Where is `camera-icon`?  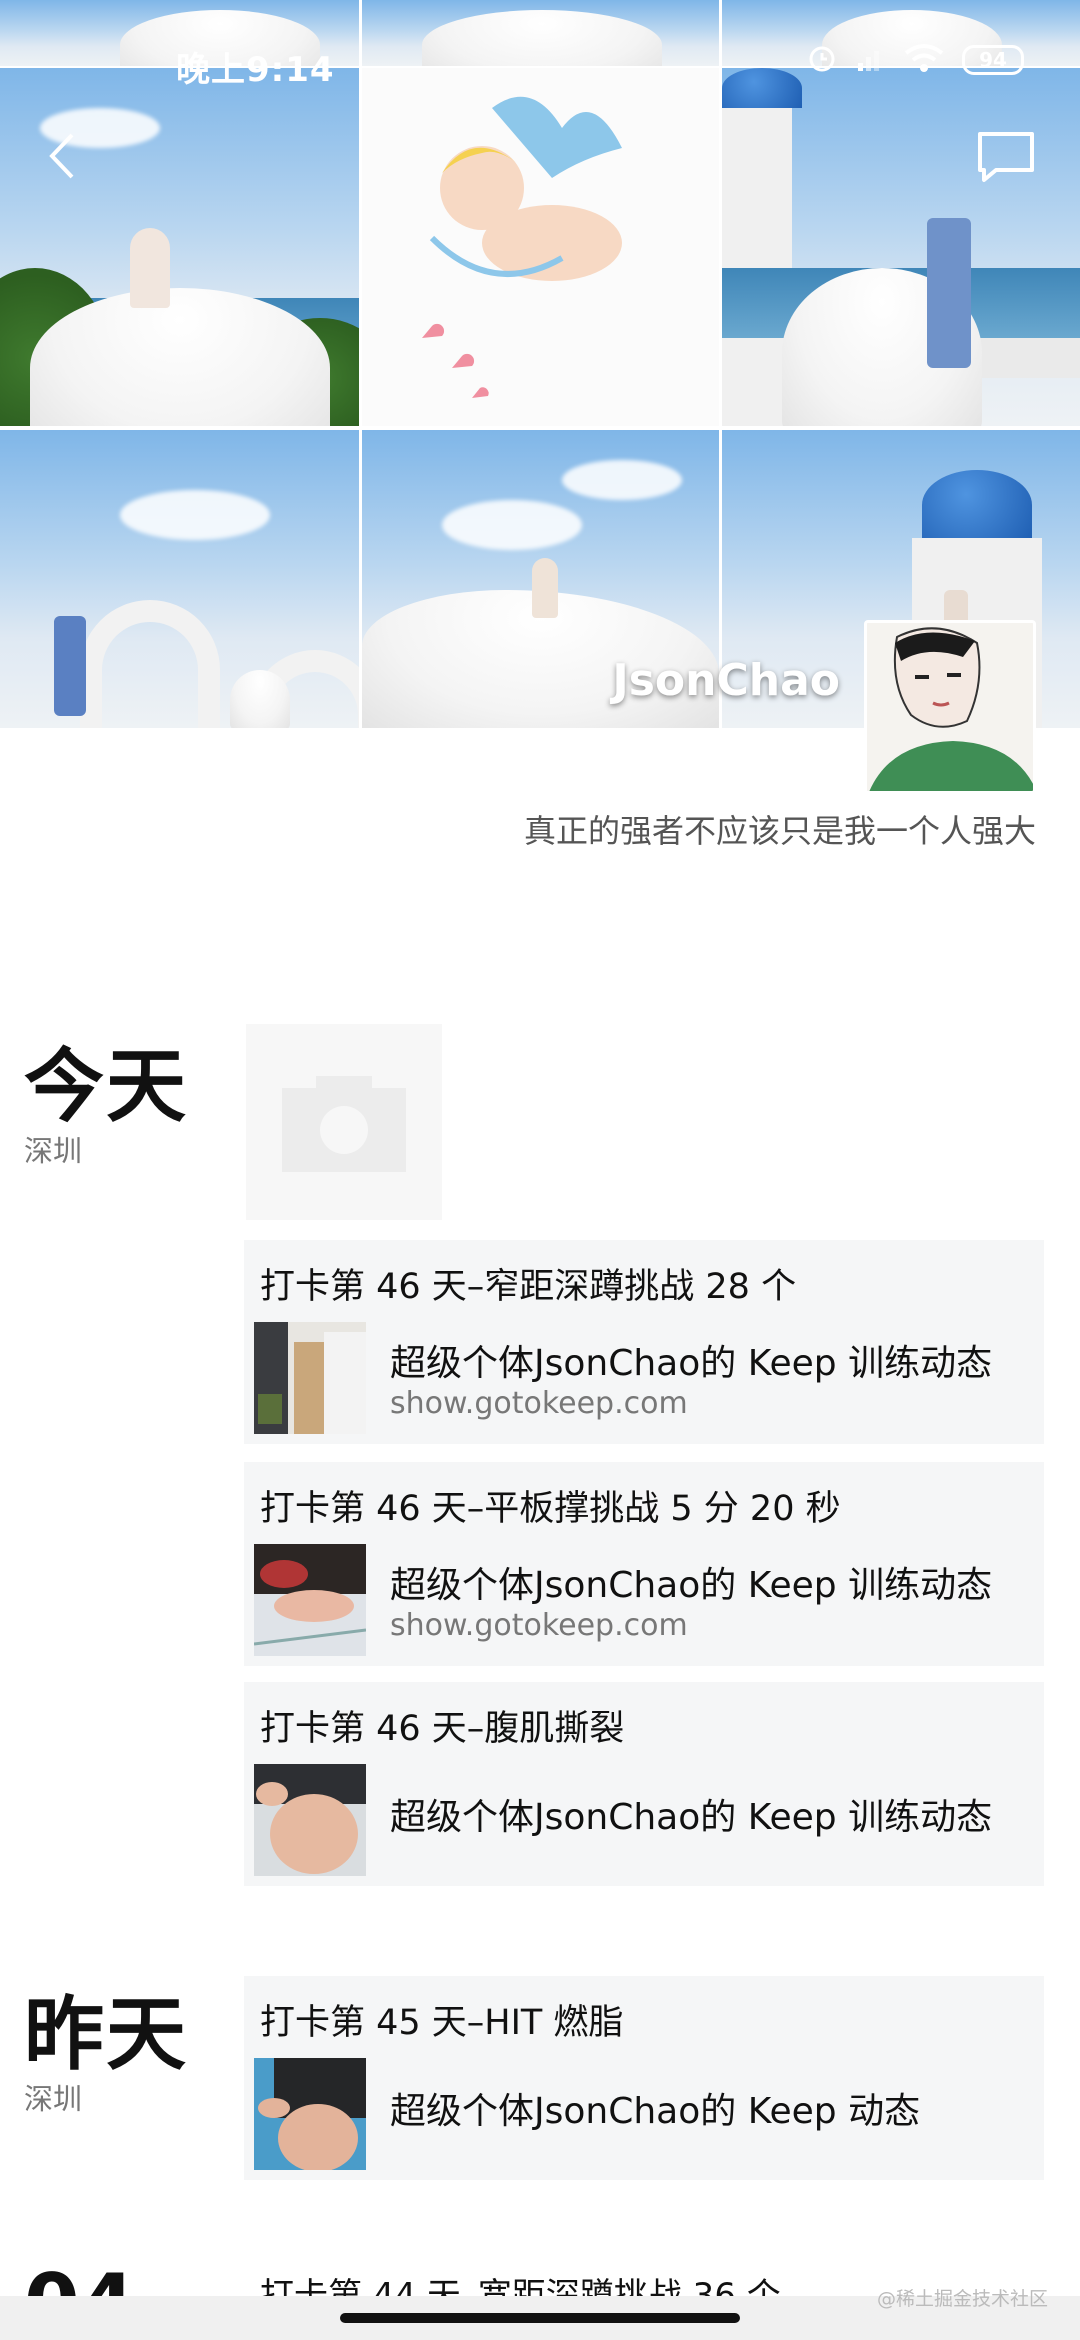
camera-icon is located at coordinates (344, 1124).